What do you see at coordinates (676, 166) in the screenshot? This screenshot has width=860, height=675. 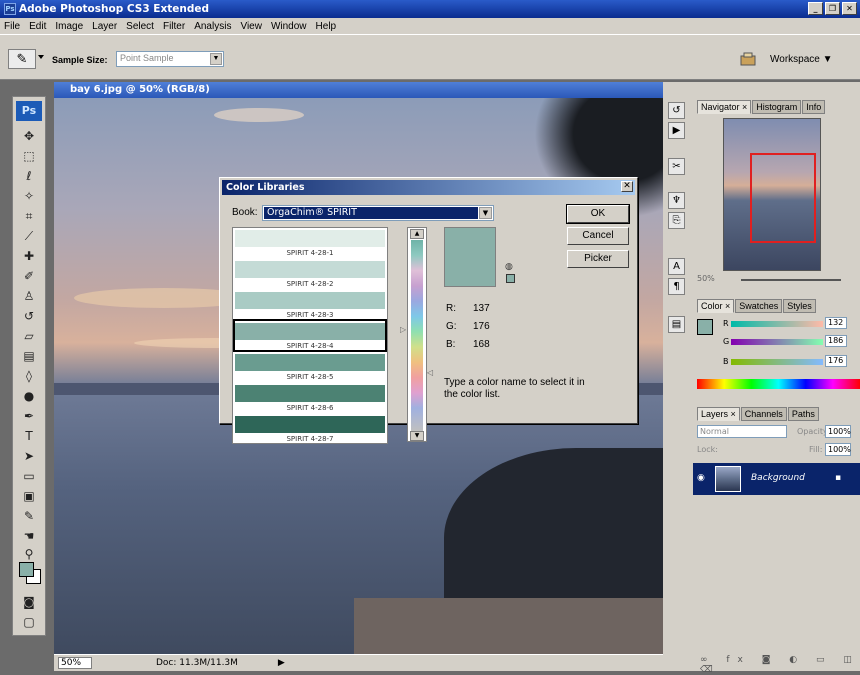 I see `tool-presets-icon: ✂` at bounding box center [676, 166].